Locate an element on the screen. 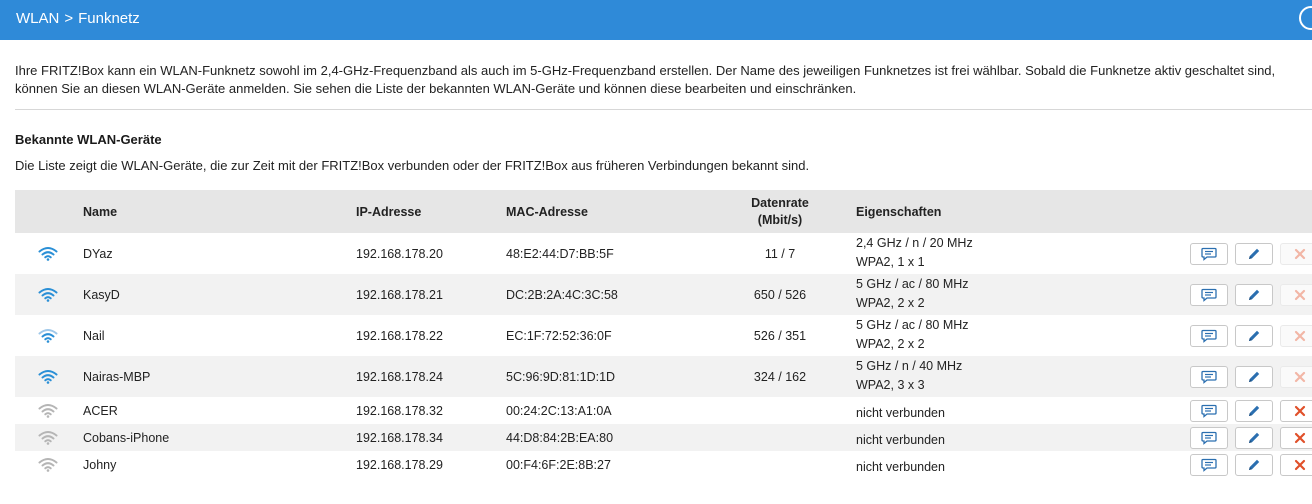 The width and height of the screenshot is (1312, 504). device-name: Johny is located at coordinates (100, 465).